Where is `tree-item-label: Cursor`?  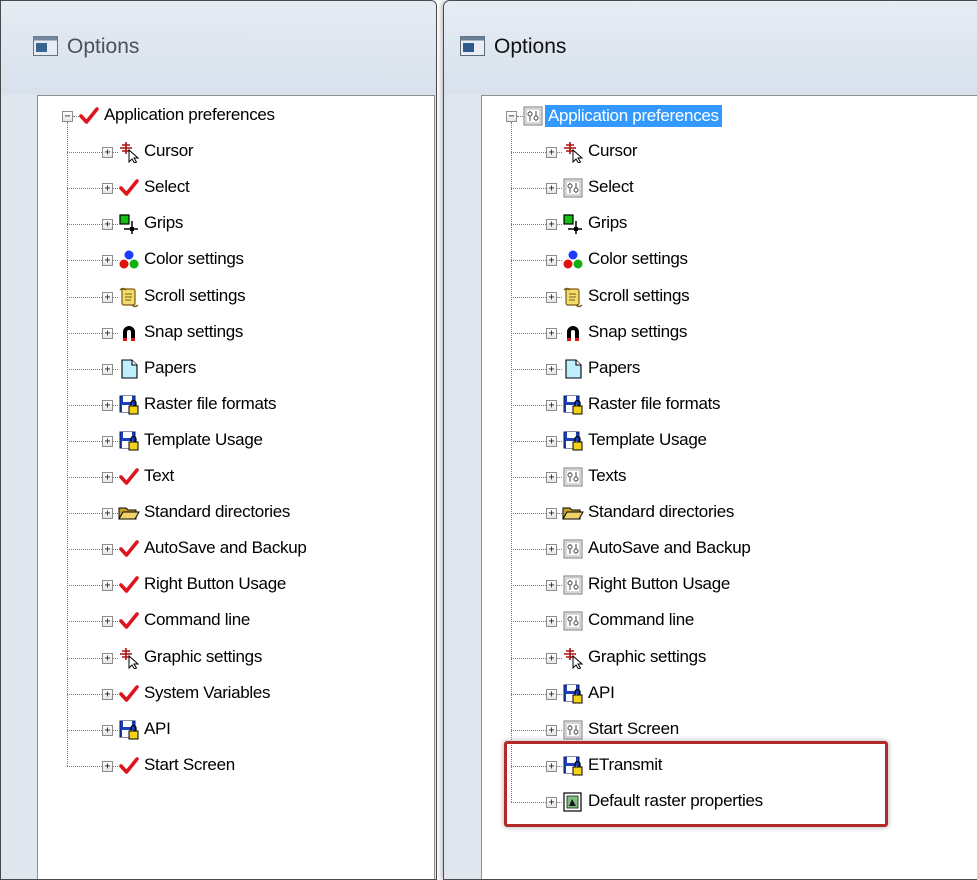 tree-item-label: Cursor is located at coordinates (169, 151).